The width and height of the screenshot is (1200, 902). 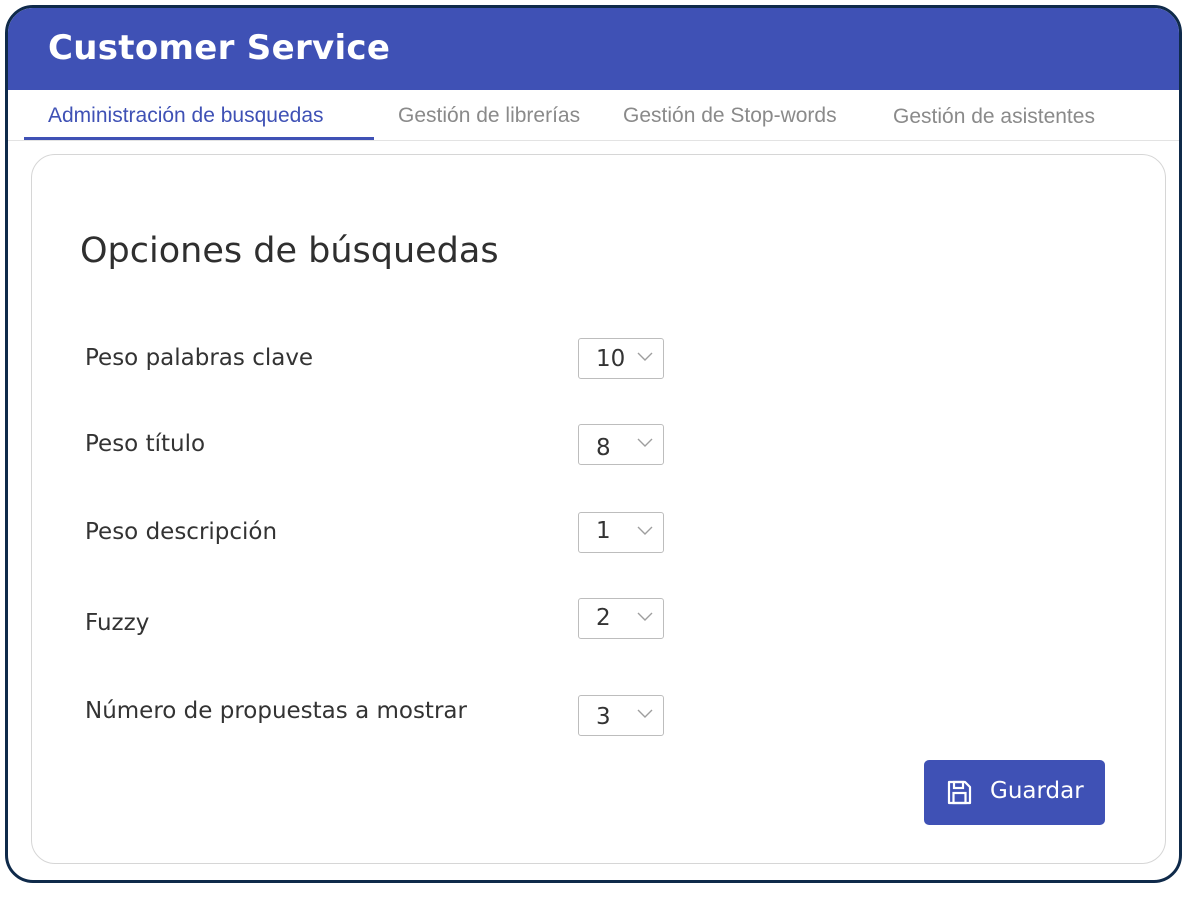 I want to click on option-label-peso-titulo: Peso título, so click(x=145, y=444).